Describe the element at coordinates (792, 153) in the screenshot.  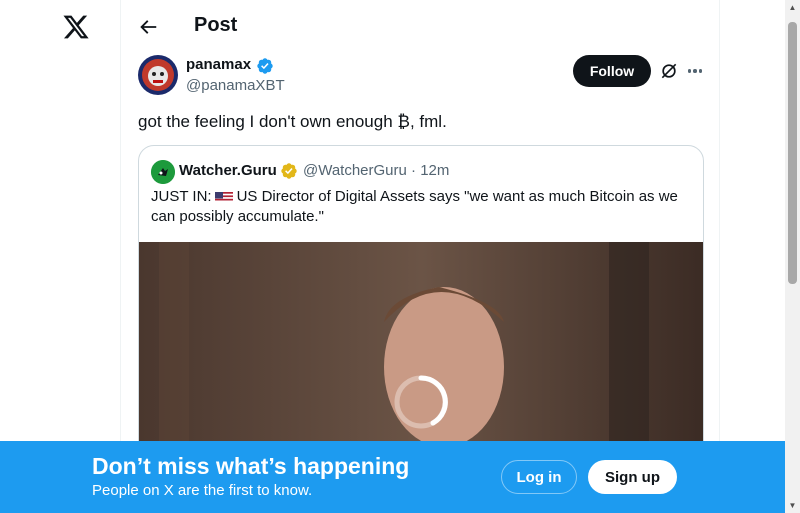
I see `scrollbar-thumb` at that location.